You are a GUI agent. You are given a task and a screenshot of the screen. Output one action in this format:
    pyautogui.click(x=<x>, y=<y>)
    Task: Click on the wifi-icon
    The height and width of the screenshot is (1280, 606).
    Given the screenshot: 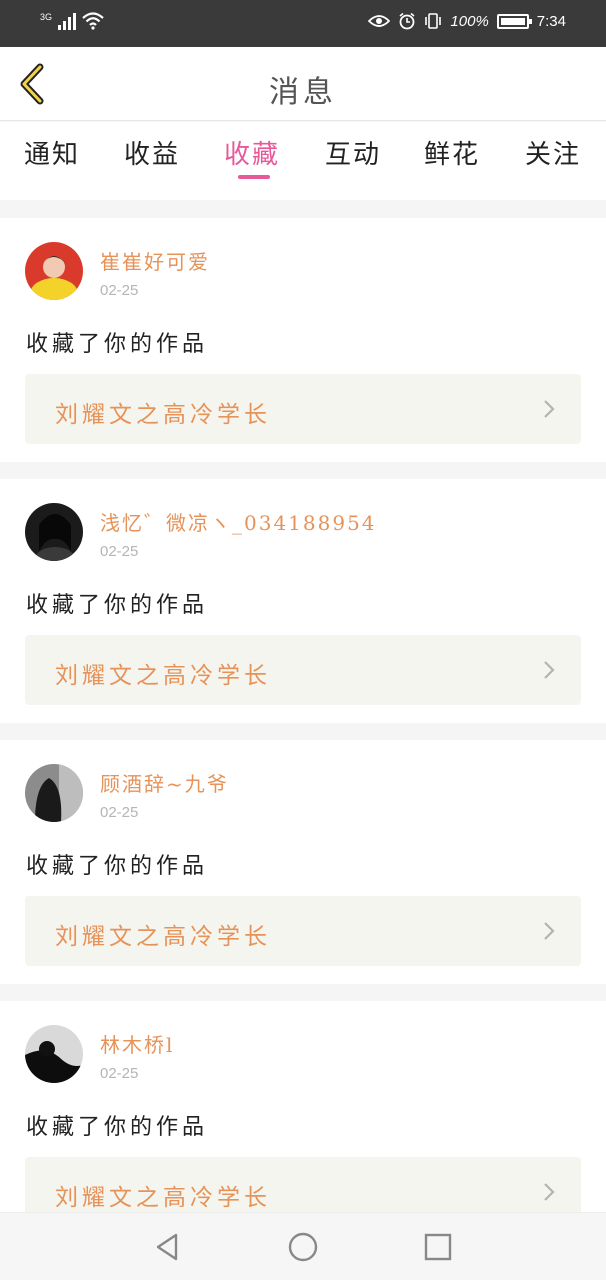 What is the action you would take?
    pyautogui.click(x=93, y=21)
    